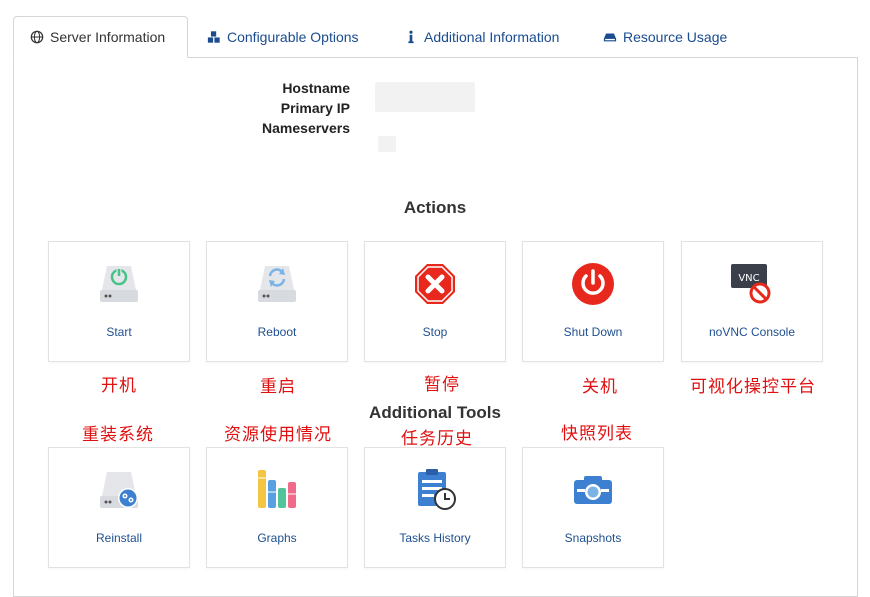 The width and height of the screenshot is (870, 597). I want to click on annotation-start: 开机, so click(119, 385).